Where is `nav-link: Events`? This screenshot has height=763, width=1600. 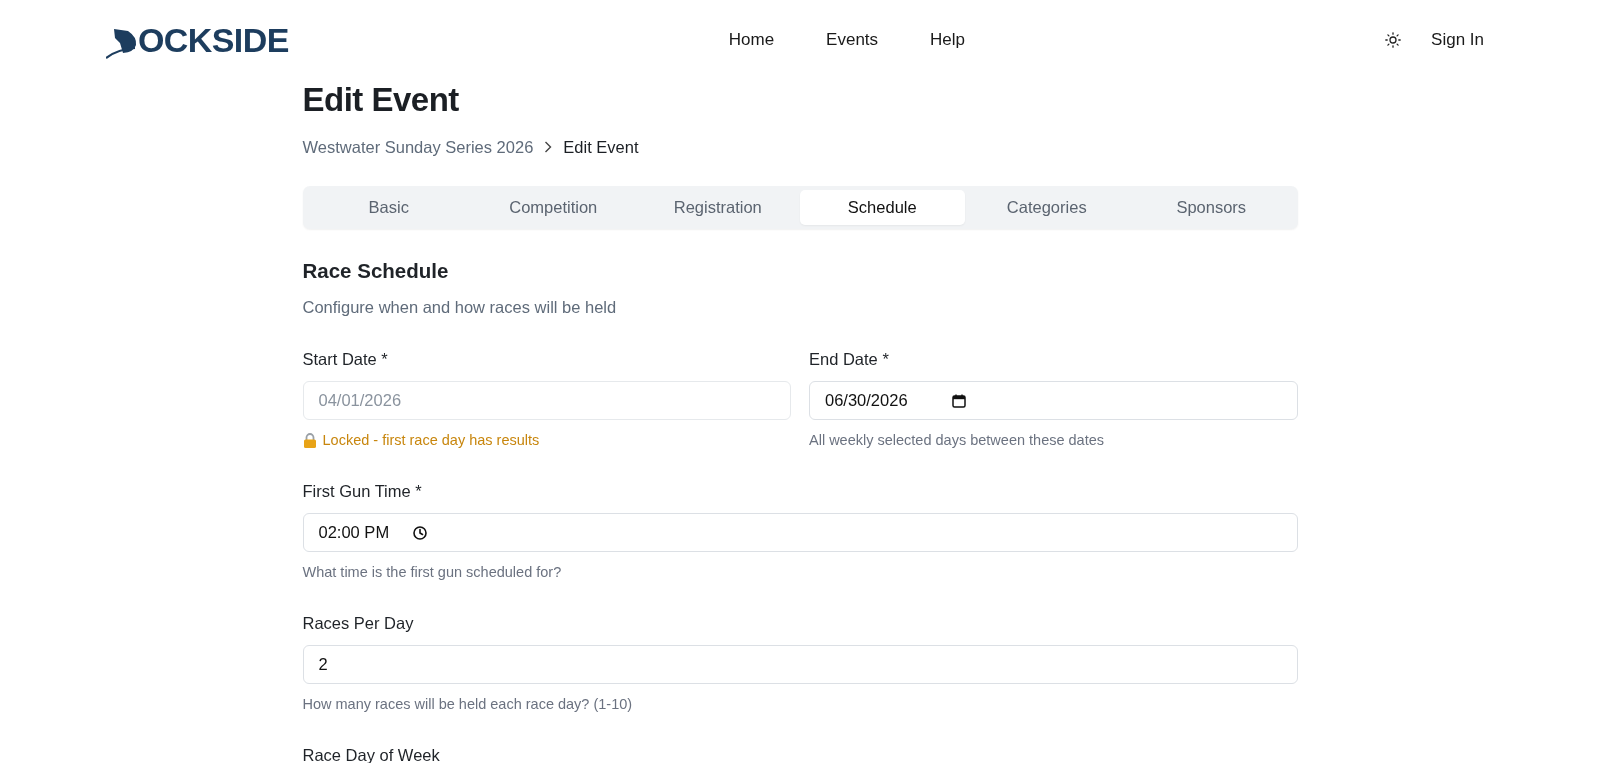 nav-link: Events is located at coordinates (852, 40).